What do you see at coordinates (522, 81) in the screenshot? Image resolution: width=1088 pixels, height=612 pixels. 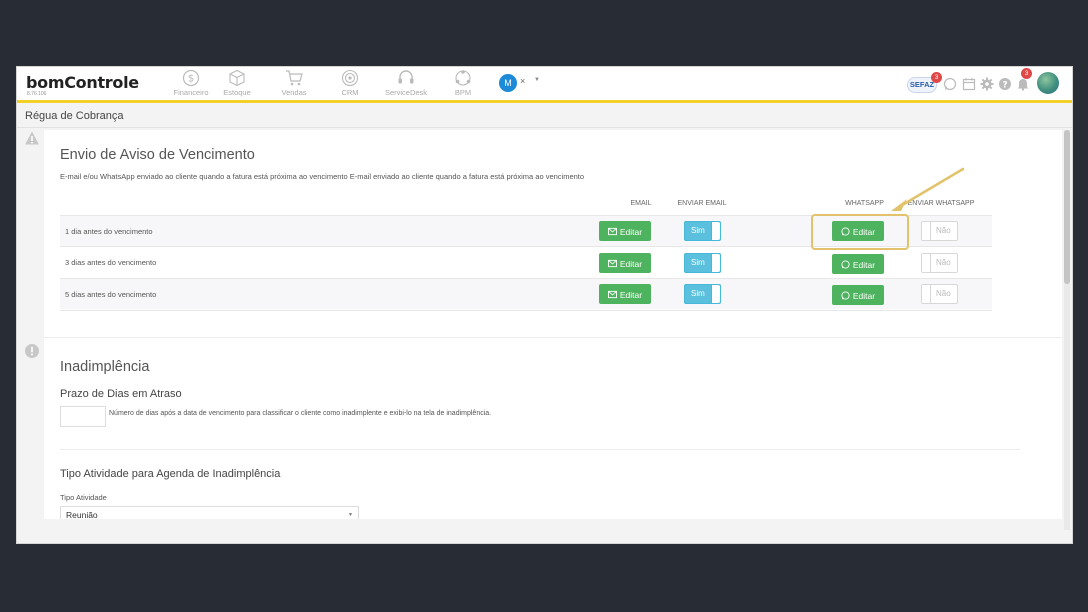 I see `close-company-icon: ×` at bounding box center [522, 81].